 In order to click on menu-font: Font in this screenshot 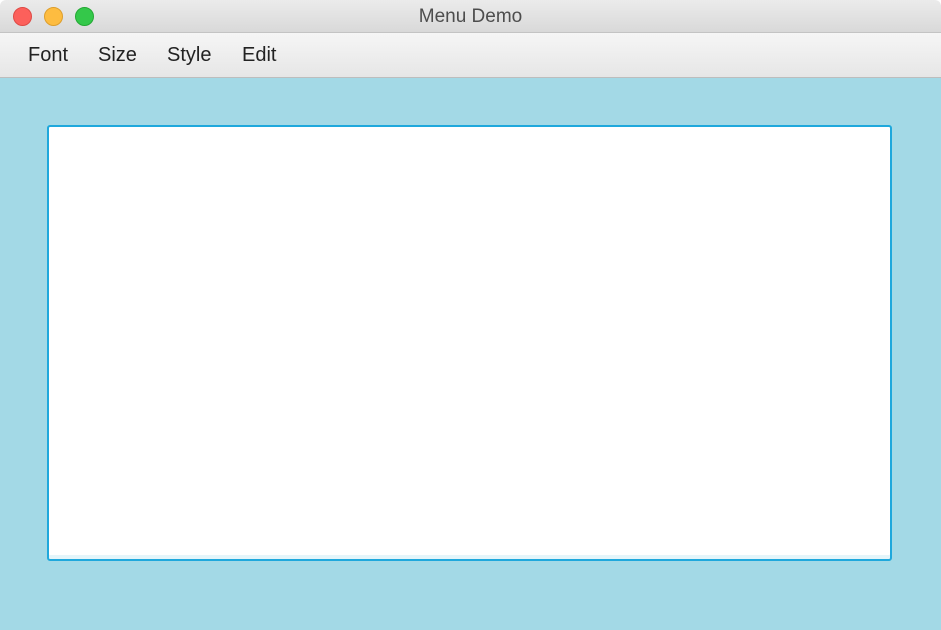, I will do `click(48, 55)`.